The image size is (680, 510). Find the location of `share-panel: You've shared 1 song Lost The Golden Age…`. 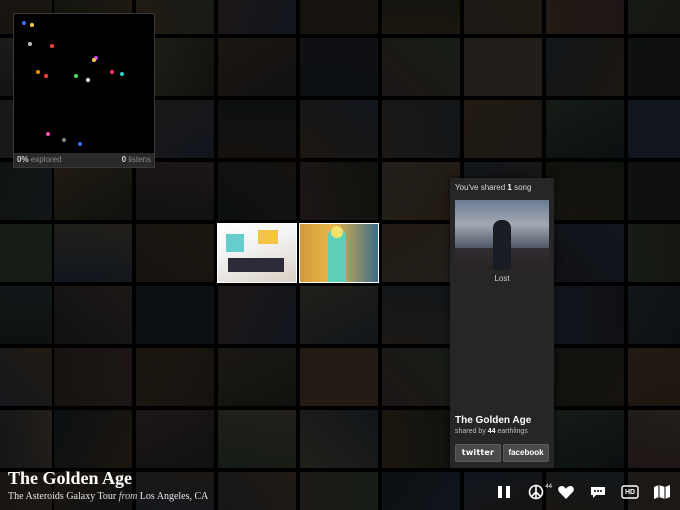

share-panel: You've shared 1 song Lost The Golden Age… is located at coordinates (502, 323).